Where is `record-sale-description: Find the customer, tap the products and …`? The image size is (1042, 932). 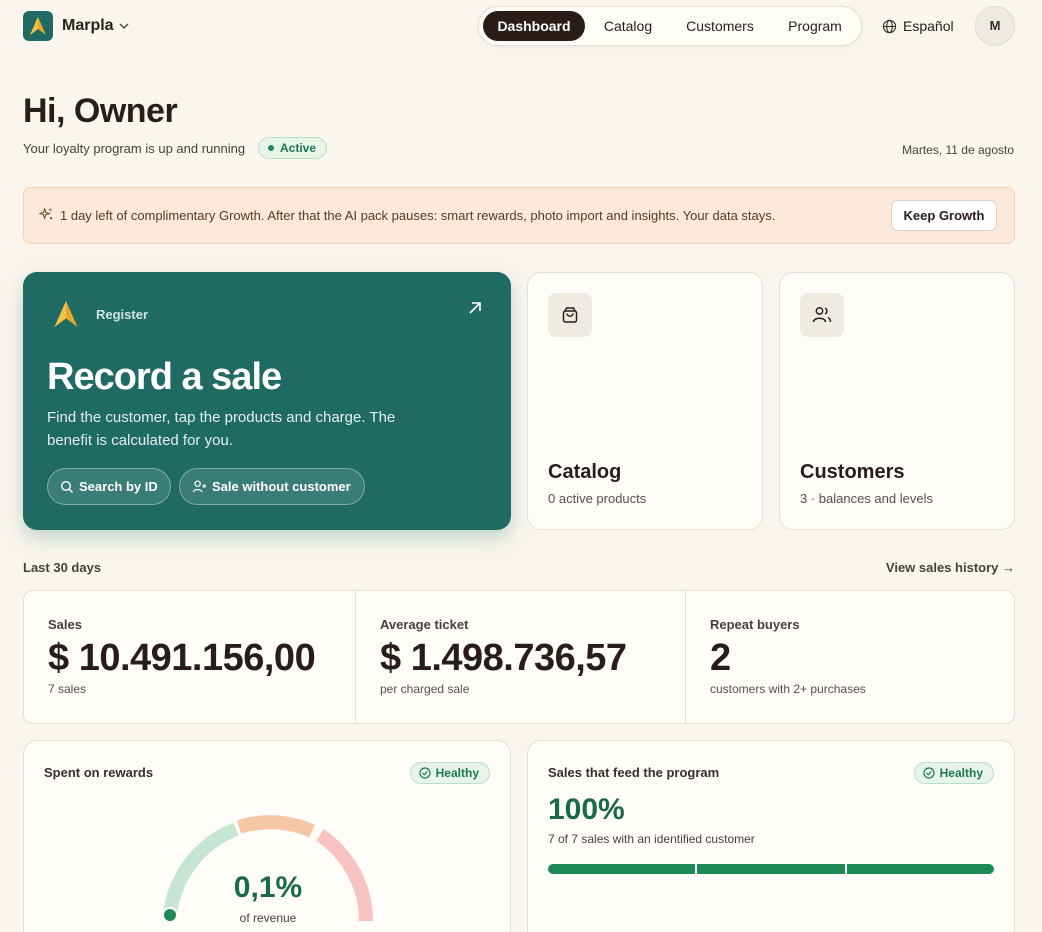 record-sale-description: Find the customer, tap the products and … is located at coordinates (221, 429).